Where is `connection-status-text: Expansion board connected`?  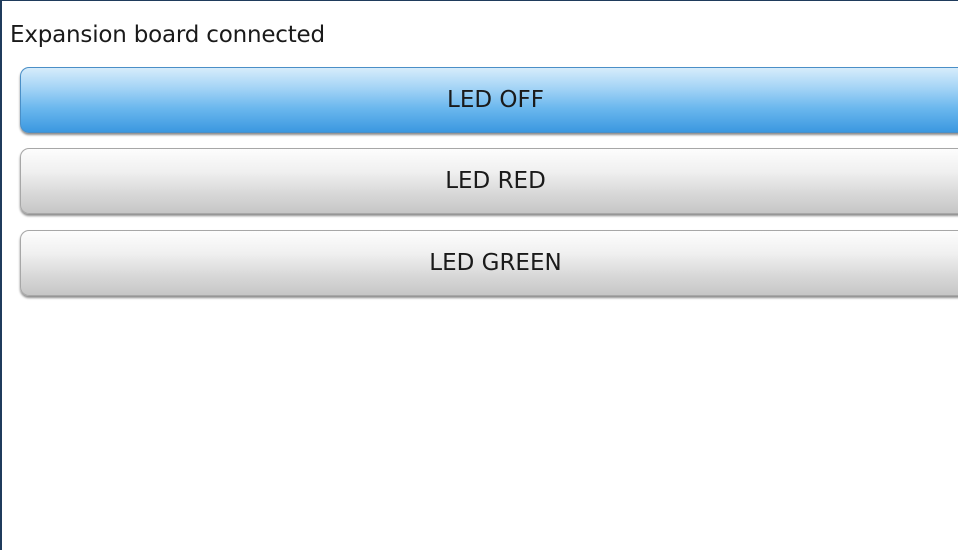 connection-status-text: Expansion board connected is located at coordinates (167, 35).